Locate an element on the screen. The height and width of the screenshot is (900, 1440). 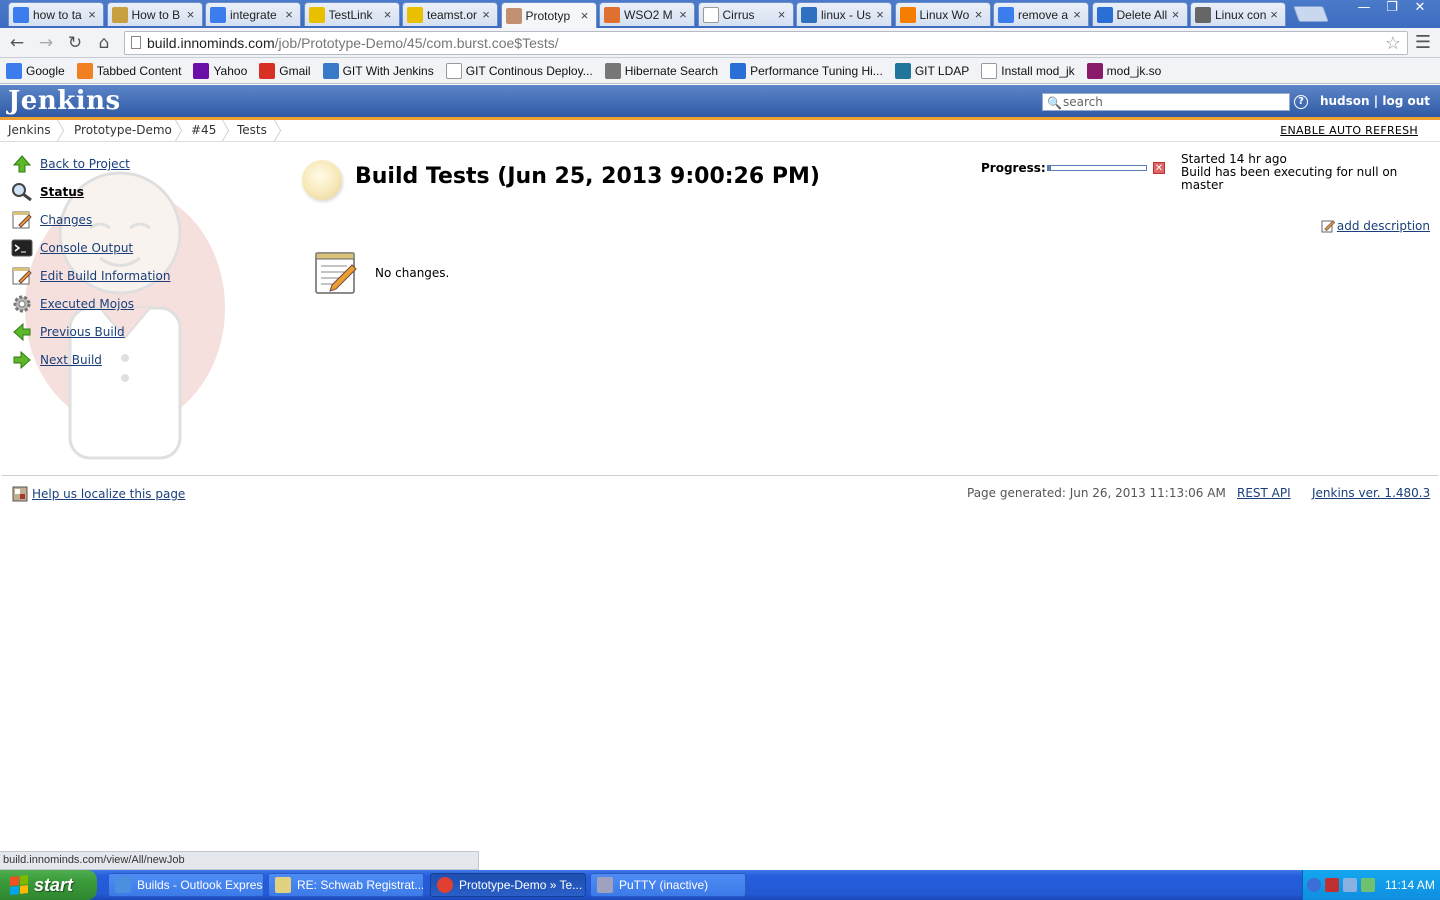
task-link: Previous Build is located at coordinates (82, 332).